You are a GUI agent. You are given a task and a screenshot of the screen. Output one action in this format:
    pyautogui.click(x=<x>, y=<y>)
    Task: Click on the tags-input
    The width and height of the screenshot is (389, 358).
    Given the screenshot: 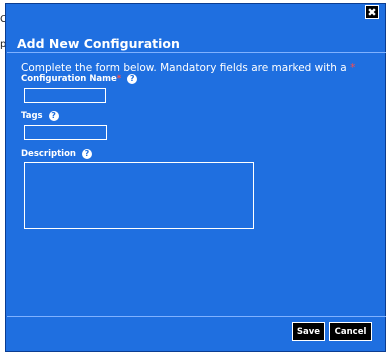 What is the action you would take?
    pyautogui.click(x=65, y=132)
    